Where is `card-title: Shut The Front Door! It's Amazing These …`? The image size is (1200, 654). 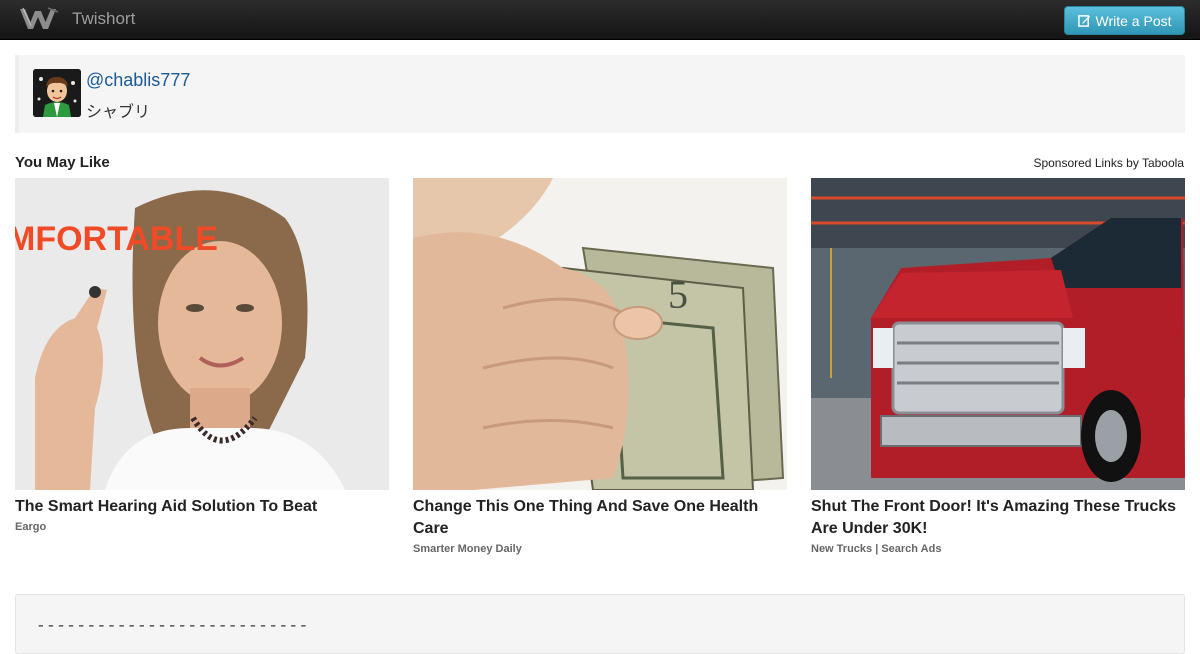
card-title: Shut The Front Door! It's Amazing These … is located at coordinates (998, 518).